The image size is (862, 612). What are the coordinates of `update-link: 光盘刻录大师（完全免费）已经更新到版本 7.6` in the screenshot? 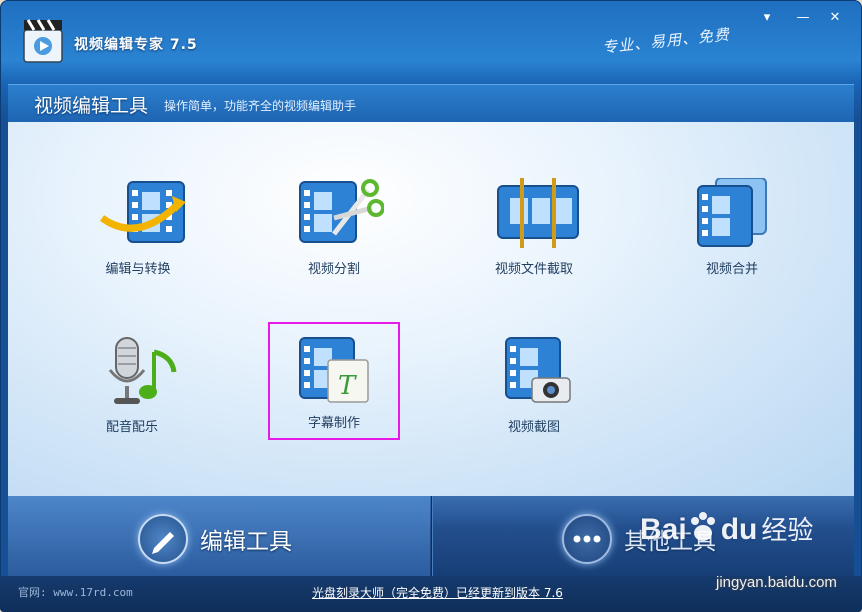 It's located at (437, 592).